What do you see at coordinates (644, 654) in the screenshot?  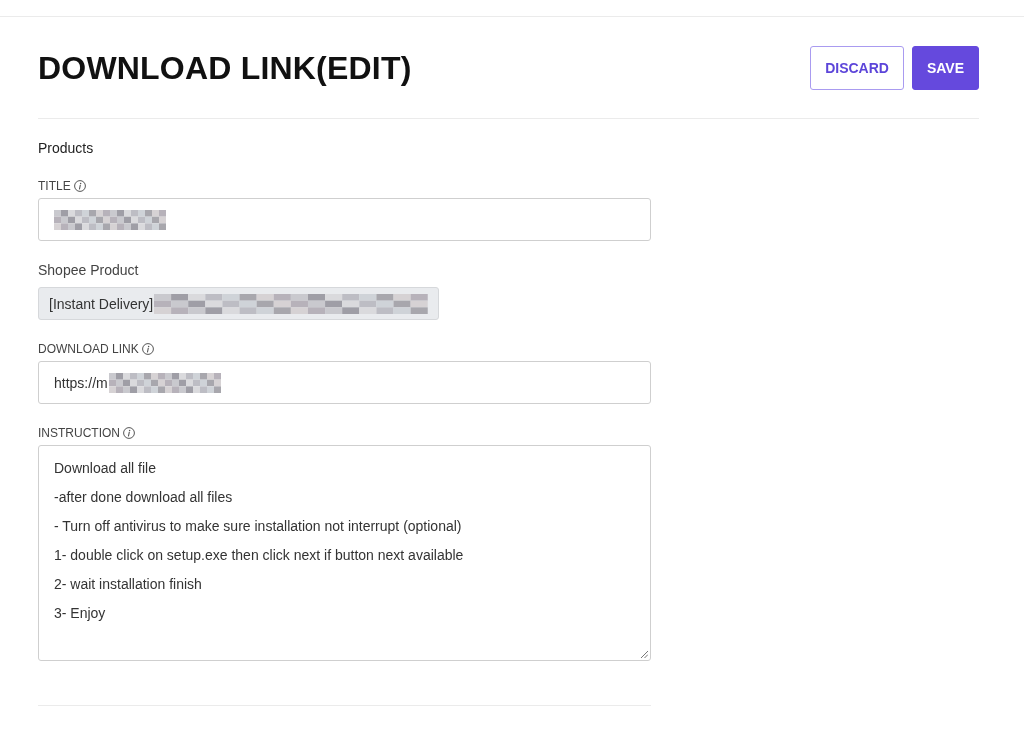 I see `resize-grip-icon` at bounding box center [644, 654].